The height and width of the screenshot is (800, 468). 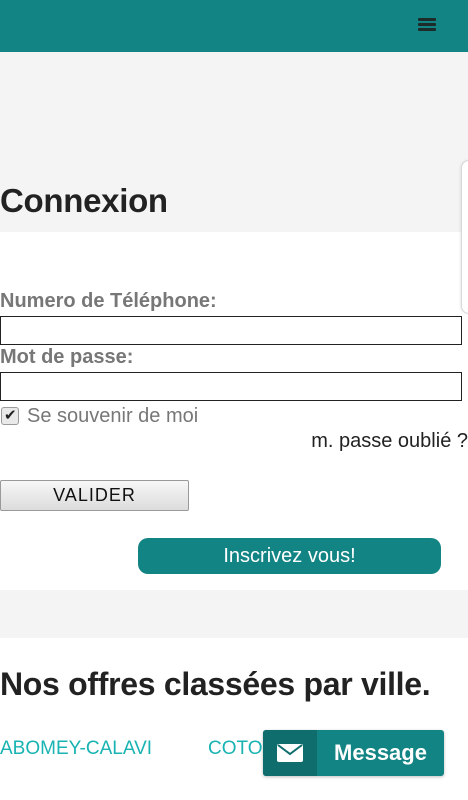 What do you see at coordinates (427, 25) in the screenshot?
I see `hamburger-menu-icon` at bounding box center [427, 25].